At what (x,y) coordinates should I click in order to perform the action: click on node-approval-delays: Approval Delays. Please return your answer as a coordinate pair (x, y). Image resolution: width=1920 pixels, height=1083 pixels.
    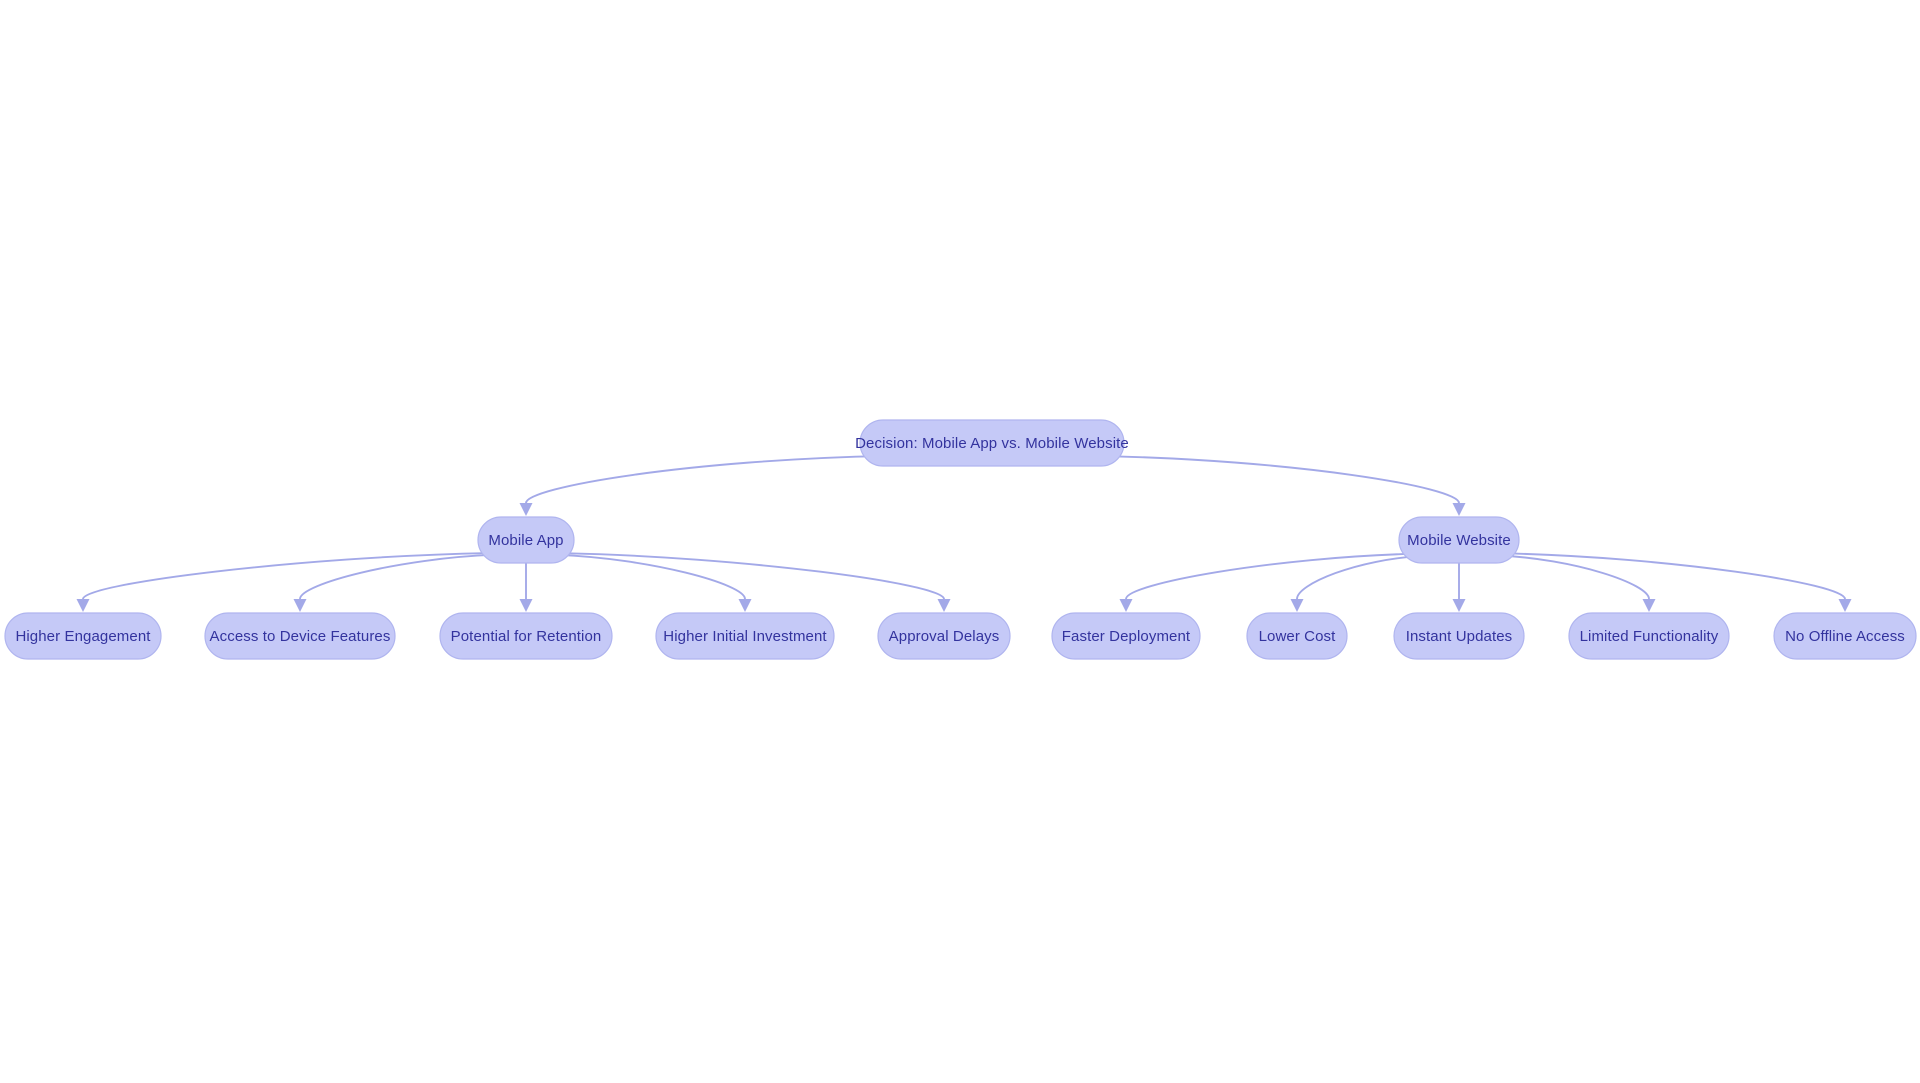
    Looking at the image, I should click on (944, 636).